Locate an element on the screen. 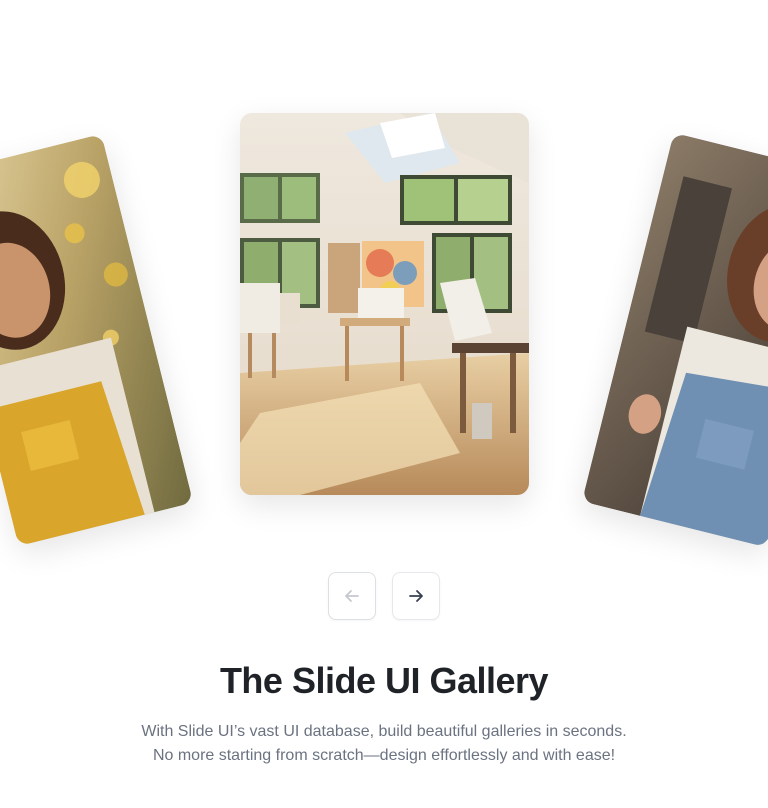 The height and width of the screenshot is (808, 768). arrow-left-icon is located at coordinates (352, 596).